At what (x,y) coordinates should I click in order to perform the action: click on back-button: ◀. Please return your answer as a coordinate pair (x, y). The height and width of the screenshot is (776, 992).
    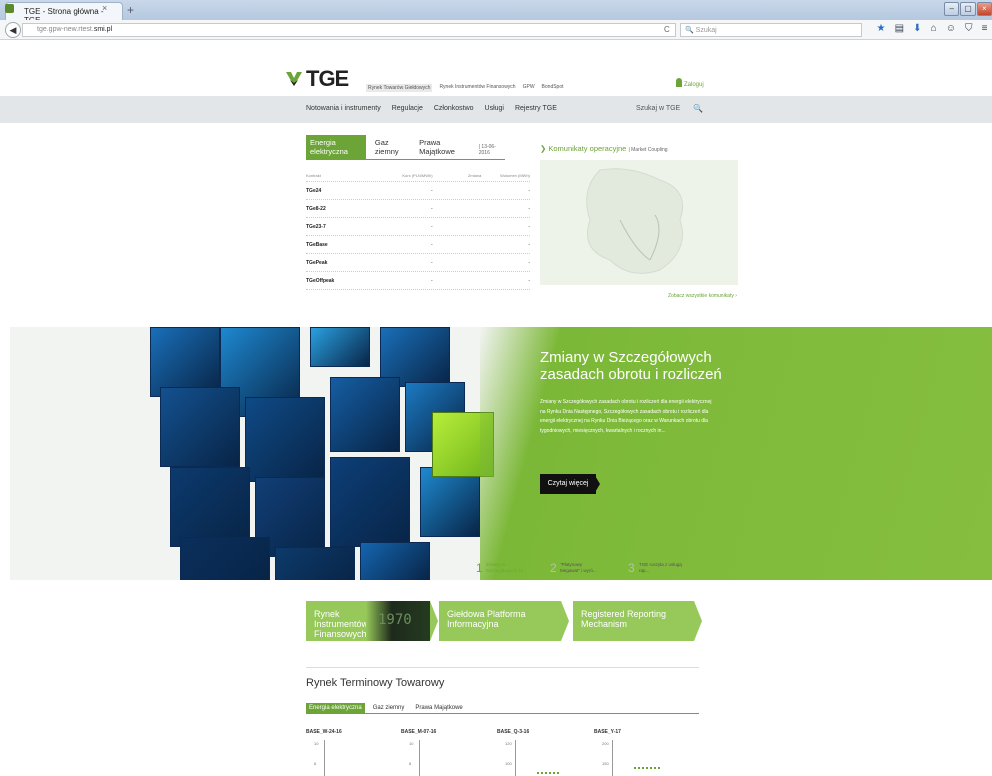
    Looking at the image, I should click on (13, 30).